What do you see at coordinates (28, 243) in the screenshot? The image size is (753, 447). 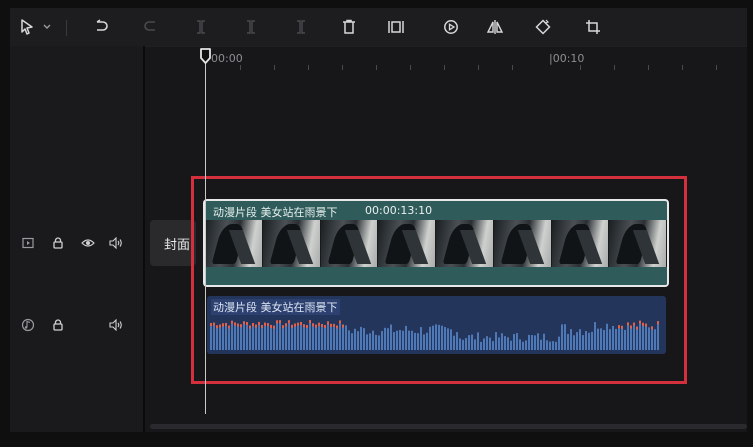 I see `video-track-icon` at bounding box center [28, 243].